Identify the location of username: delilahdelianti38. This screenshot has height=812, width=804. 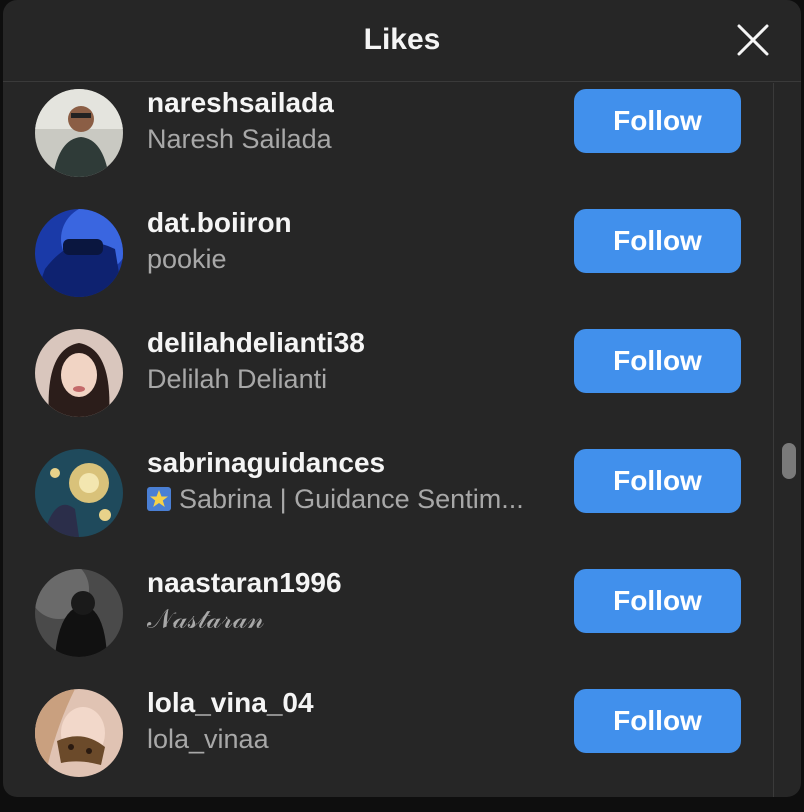
(256, 343).